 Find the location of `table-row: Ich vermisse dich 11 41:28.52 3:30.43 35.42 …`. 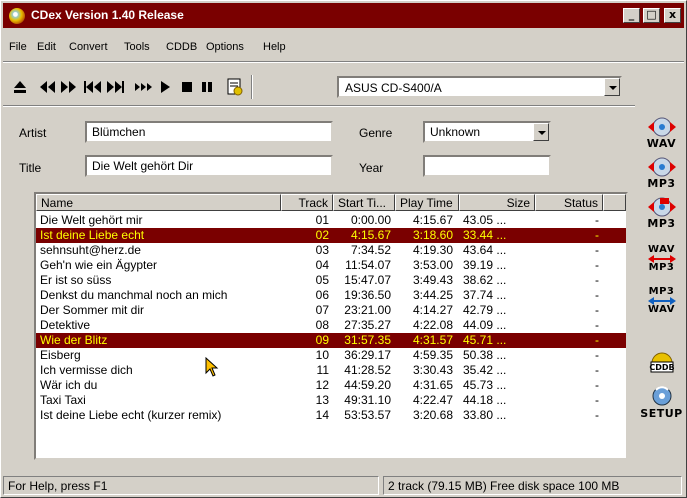

table-row: Ich vermisse dich 11 41:28.52 3:30.43 35.42 … is located at coordinates (331, 370).